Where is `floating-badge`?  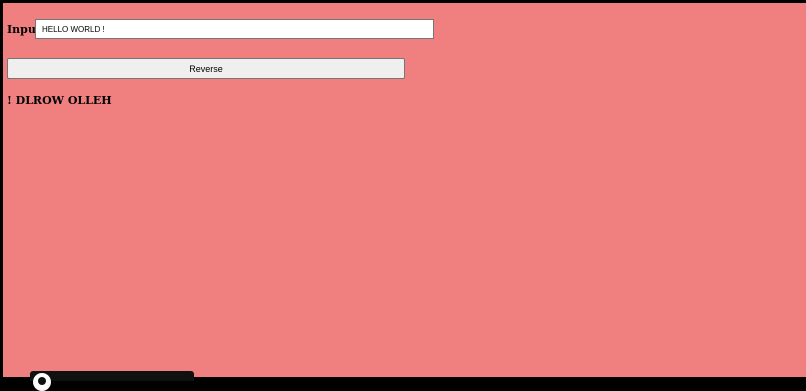 floating-badge is located at coordinates (112, 381).